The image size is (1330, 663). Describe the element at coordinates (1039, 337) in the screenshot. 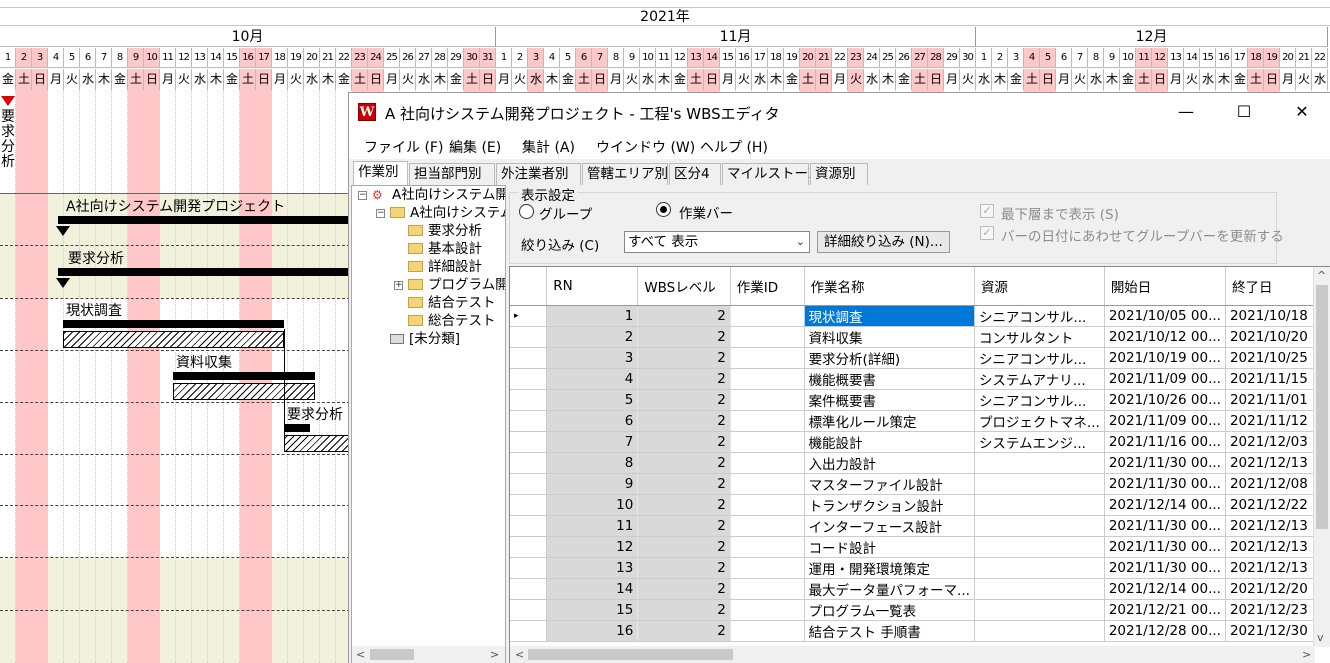

I see `cell-resource: コンサルタント` at that location.